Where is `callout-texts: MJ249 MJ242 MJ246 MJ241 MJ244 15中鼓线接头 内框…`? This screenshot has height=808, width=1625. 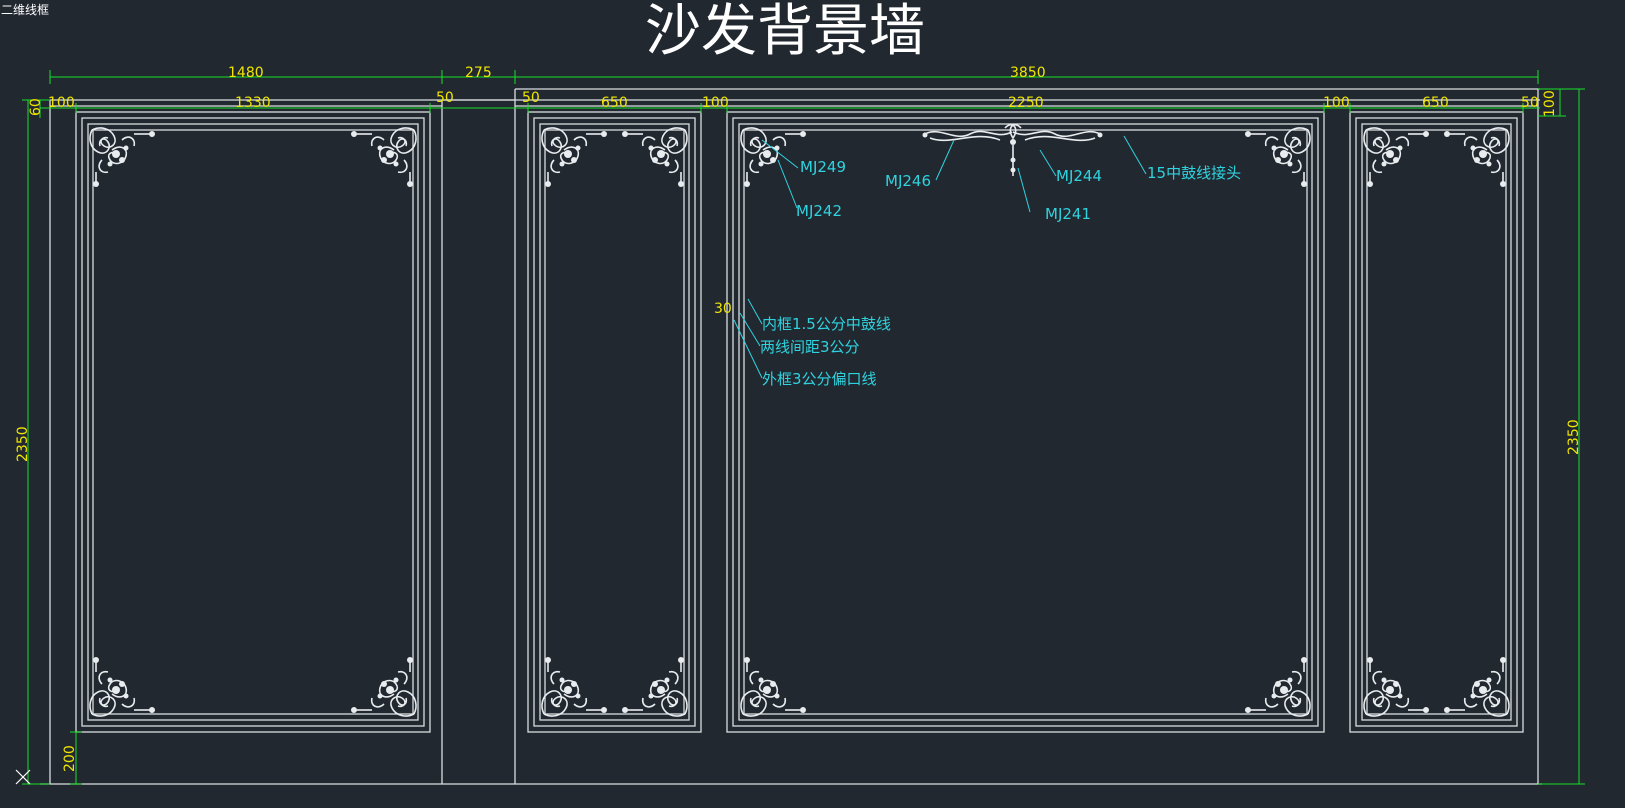
callout-texts: MJ249 MJ242 MJ246 MJ241 MJ244 15中鼓线接头 内框… is located at coordinates (1000, 273).